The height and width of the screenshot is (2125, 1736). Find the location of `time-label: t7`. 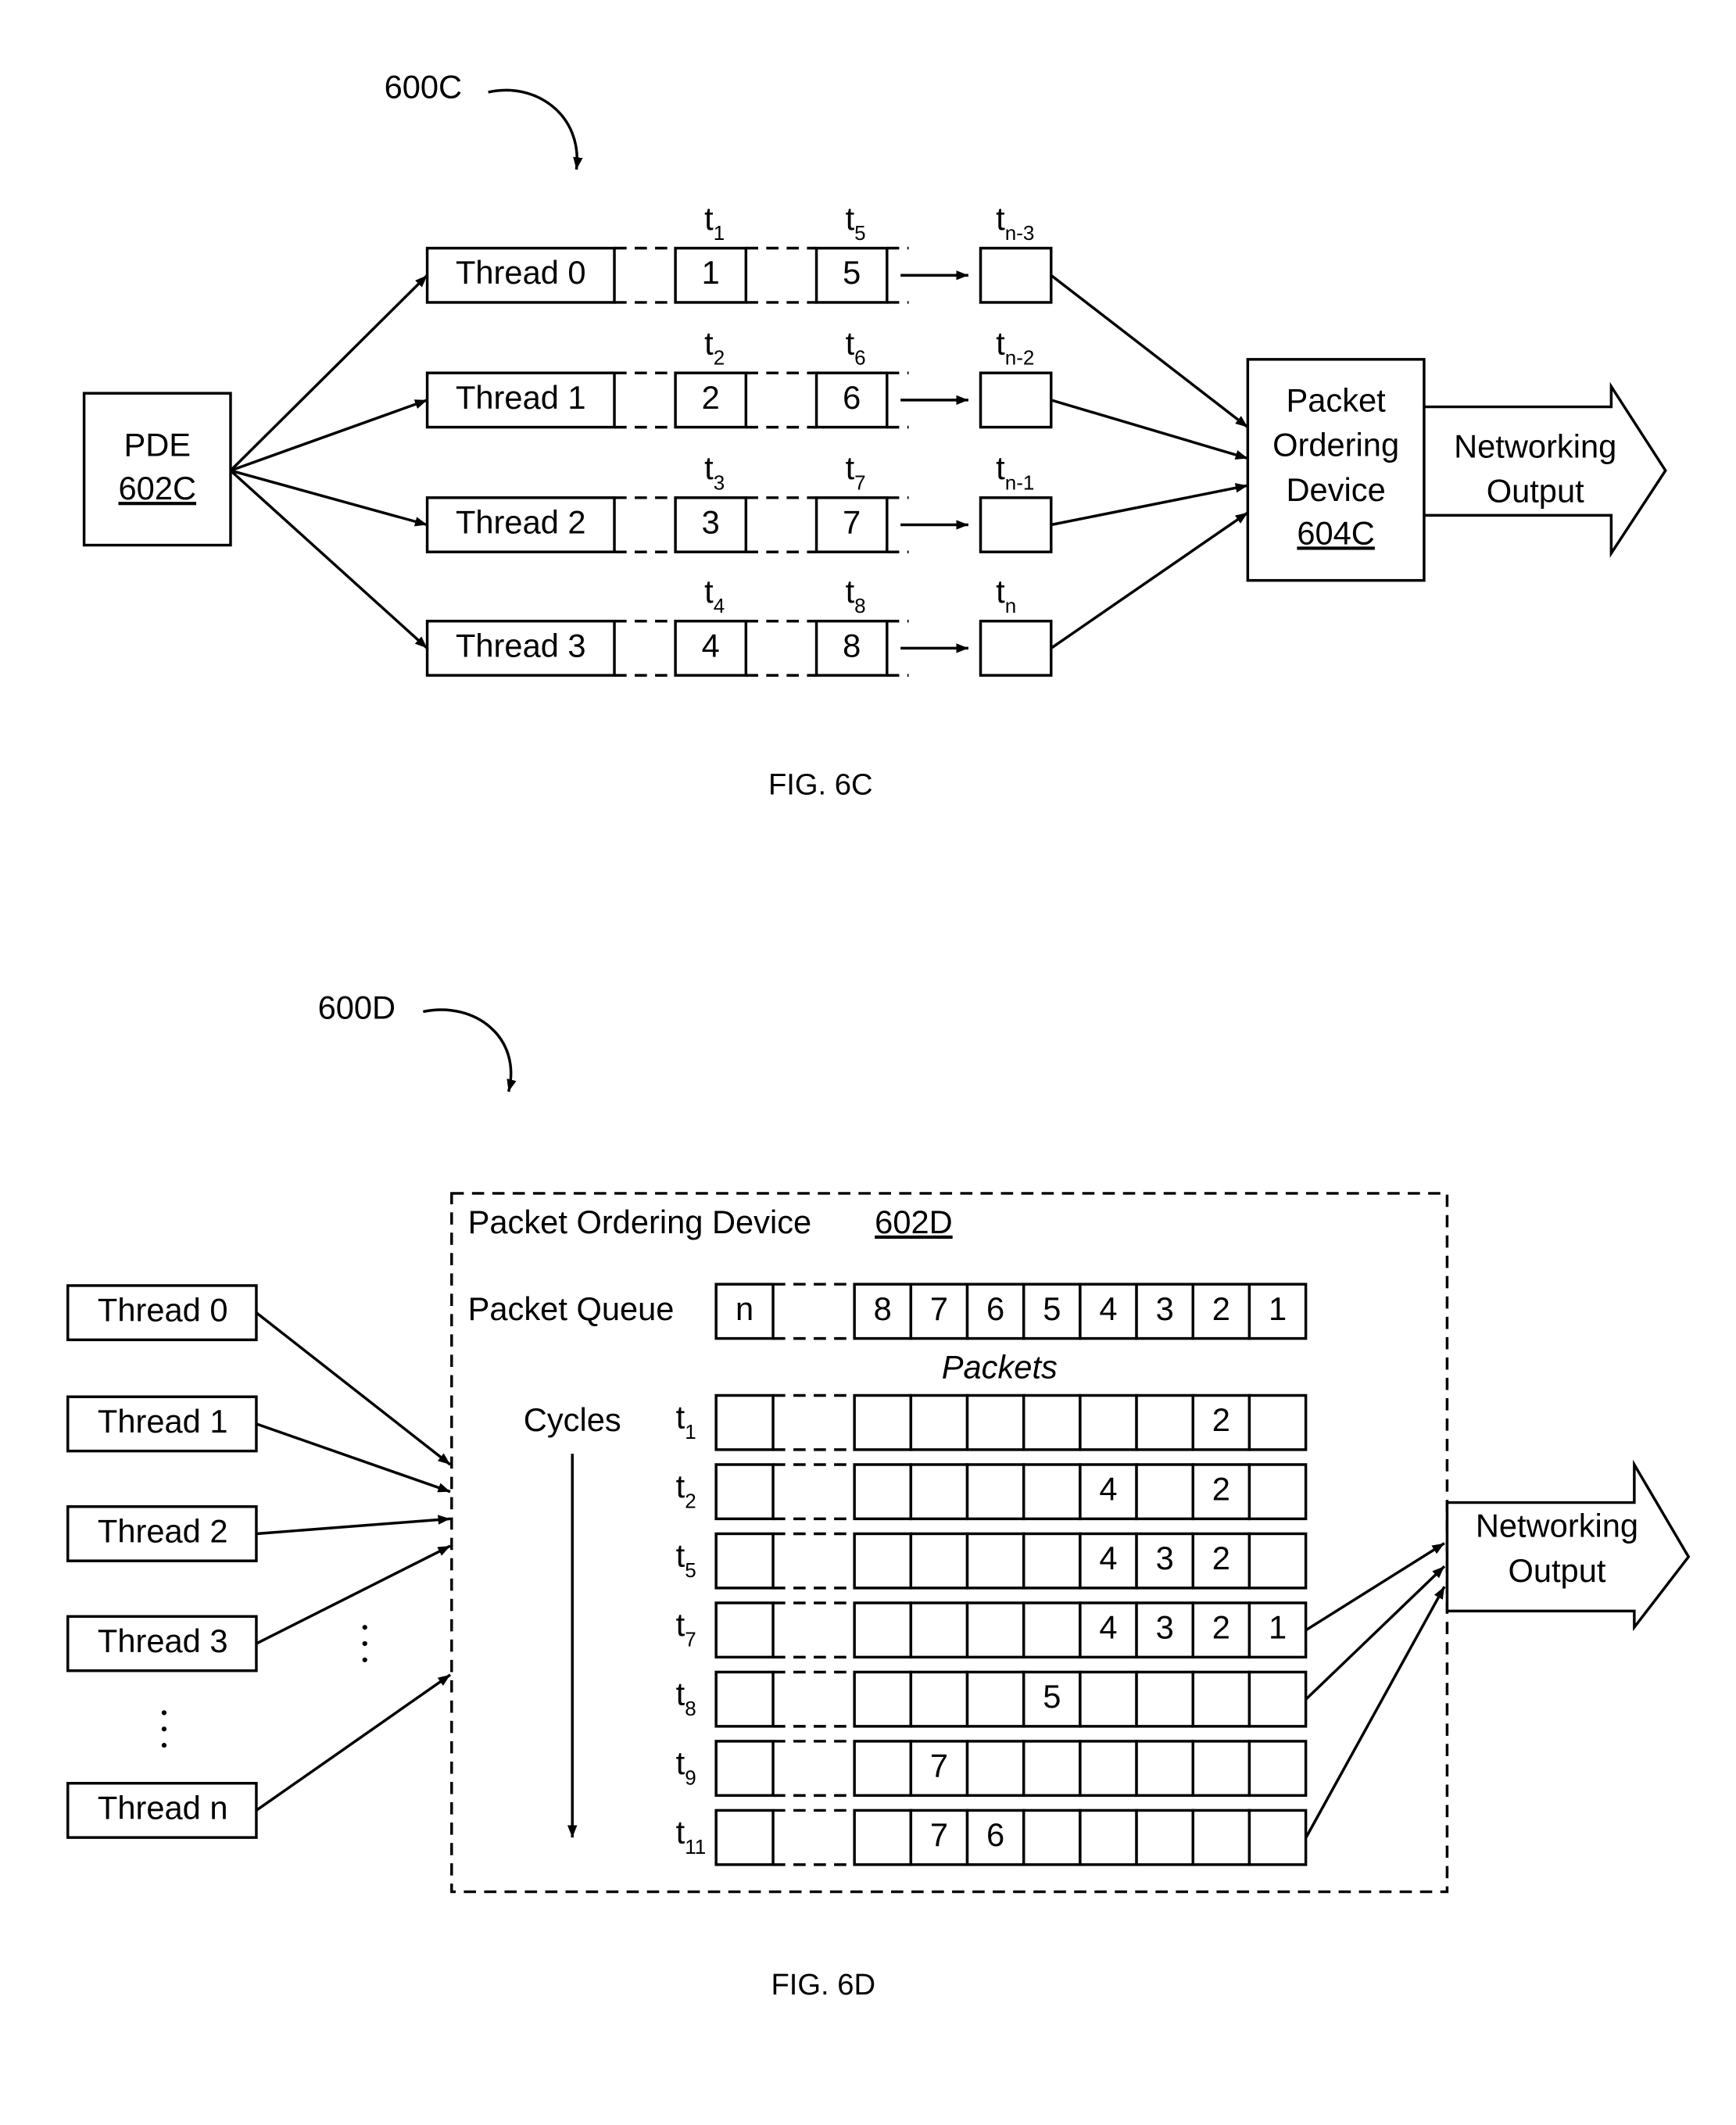

time-label: t7 is located at coordinates (856, 471).